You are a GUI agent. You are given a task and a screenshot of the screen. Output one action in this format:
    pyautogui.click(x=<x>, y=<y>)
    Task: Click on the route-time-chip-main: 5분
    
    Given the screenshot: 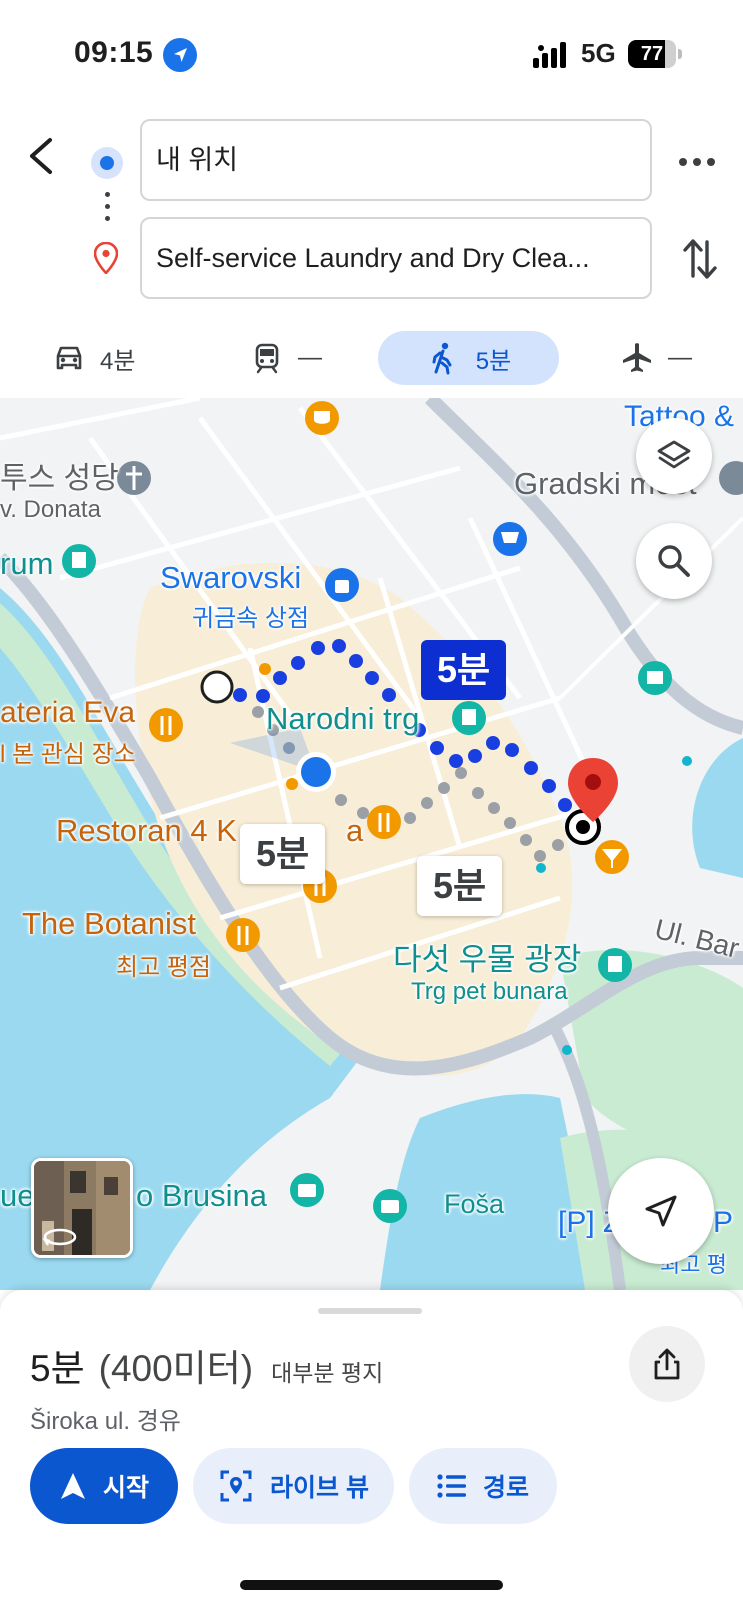 What is the action you would take?
    pyautogui.click(x=464, y=670)
    